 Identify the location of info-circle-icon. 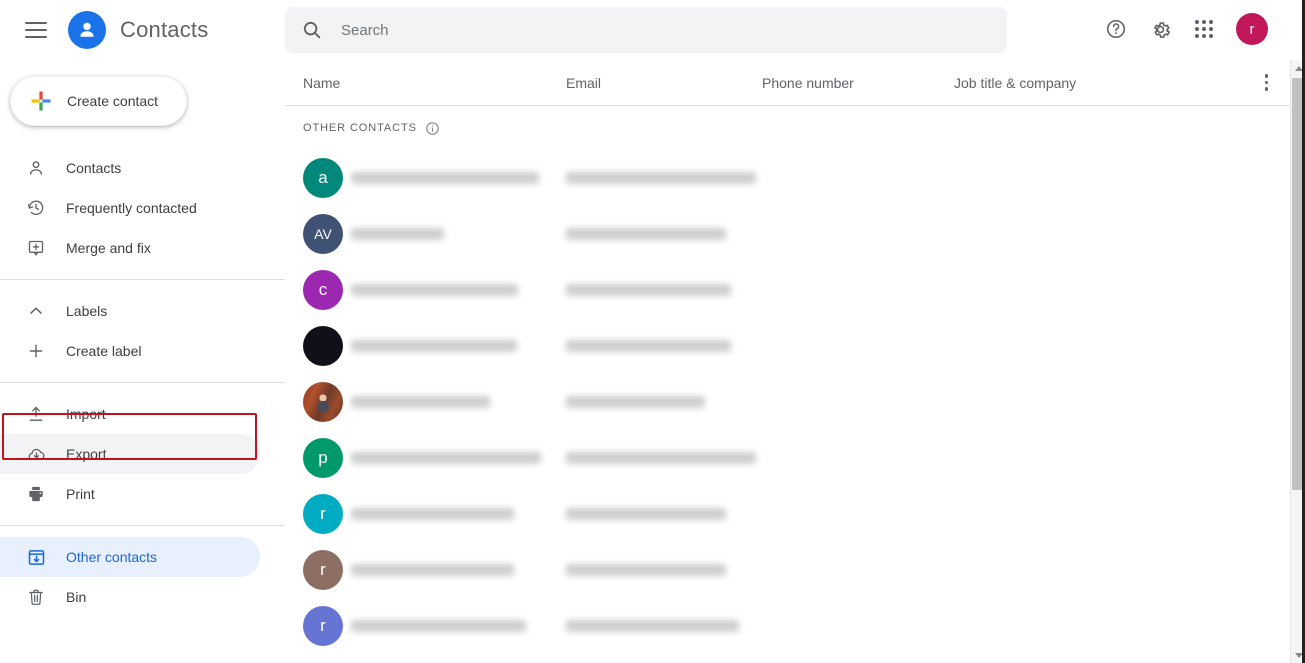
(432, 128).